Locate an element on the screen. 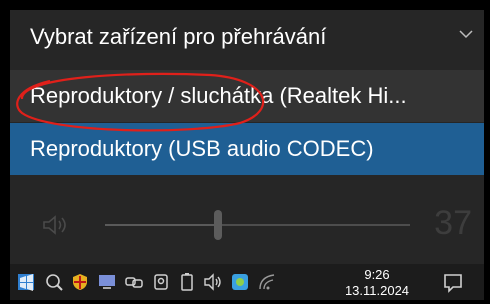 This screenshot has height=304, width=490. flyout-title: Vybrat zařízení pro přehrávání is located at coordinates (178, 36).